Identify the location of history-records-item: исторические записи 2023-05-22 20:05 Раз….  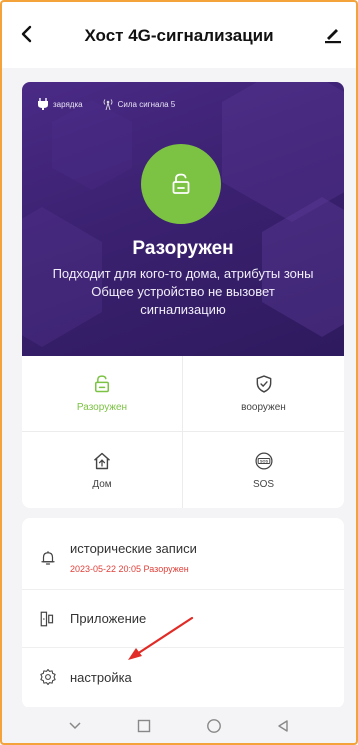
(183, 558).